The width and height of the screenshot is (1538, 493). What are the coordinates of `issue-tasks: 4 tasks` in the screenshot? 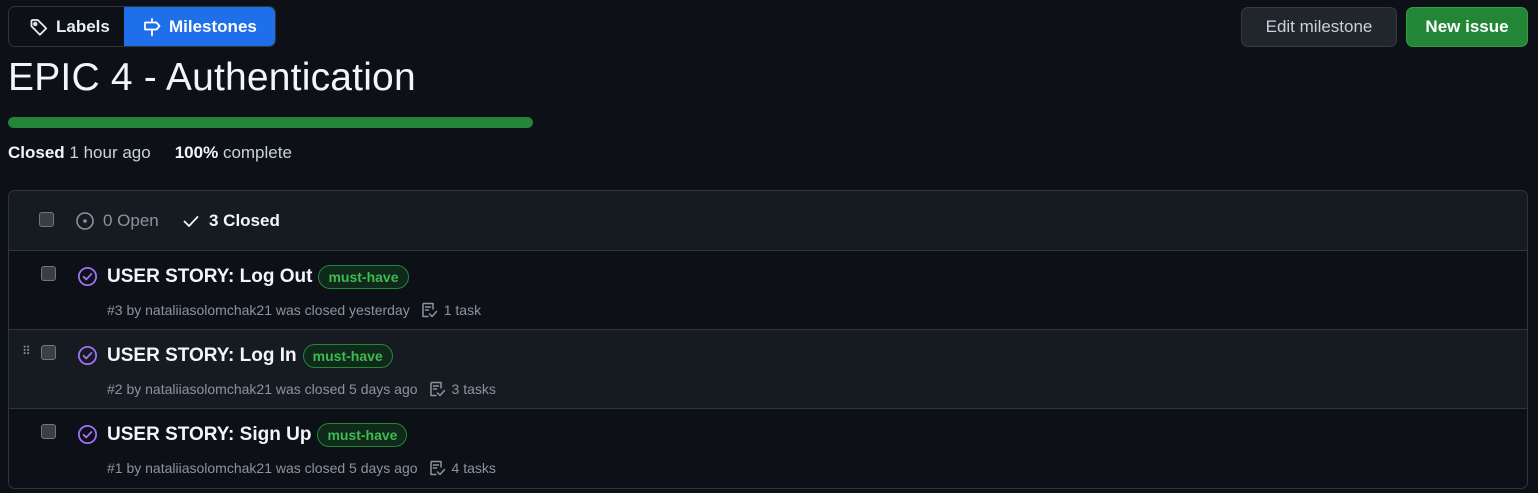 It's located at (462, 468).